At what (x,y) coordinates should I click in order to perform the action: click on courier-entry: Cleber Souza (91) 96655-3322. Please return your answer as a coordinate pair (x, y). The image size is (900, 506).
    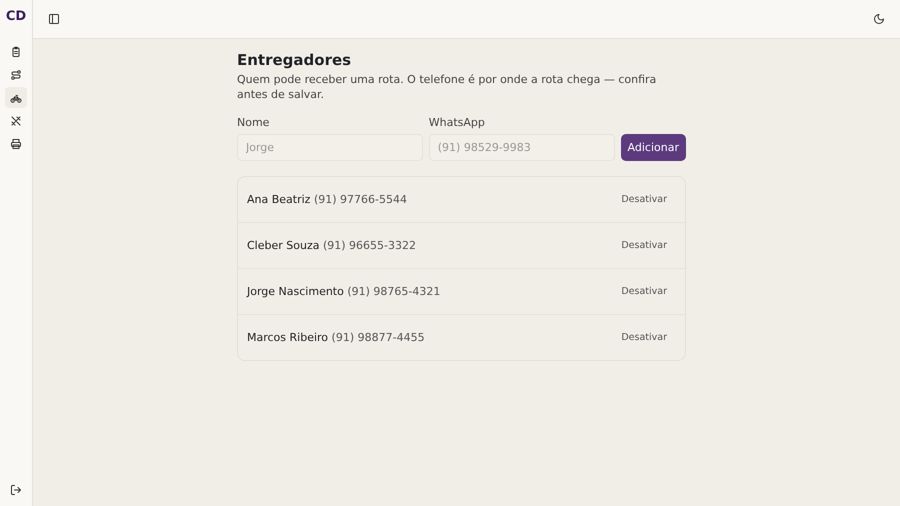
    Looking at the image, I should click on (331, 245).